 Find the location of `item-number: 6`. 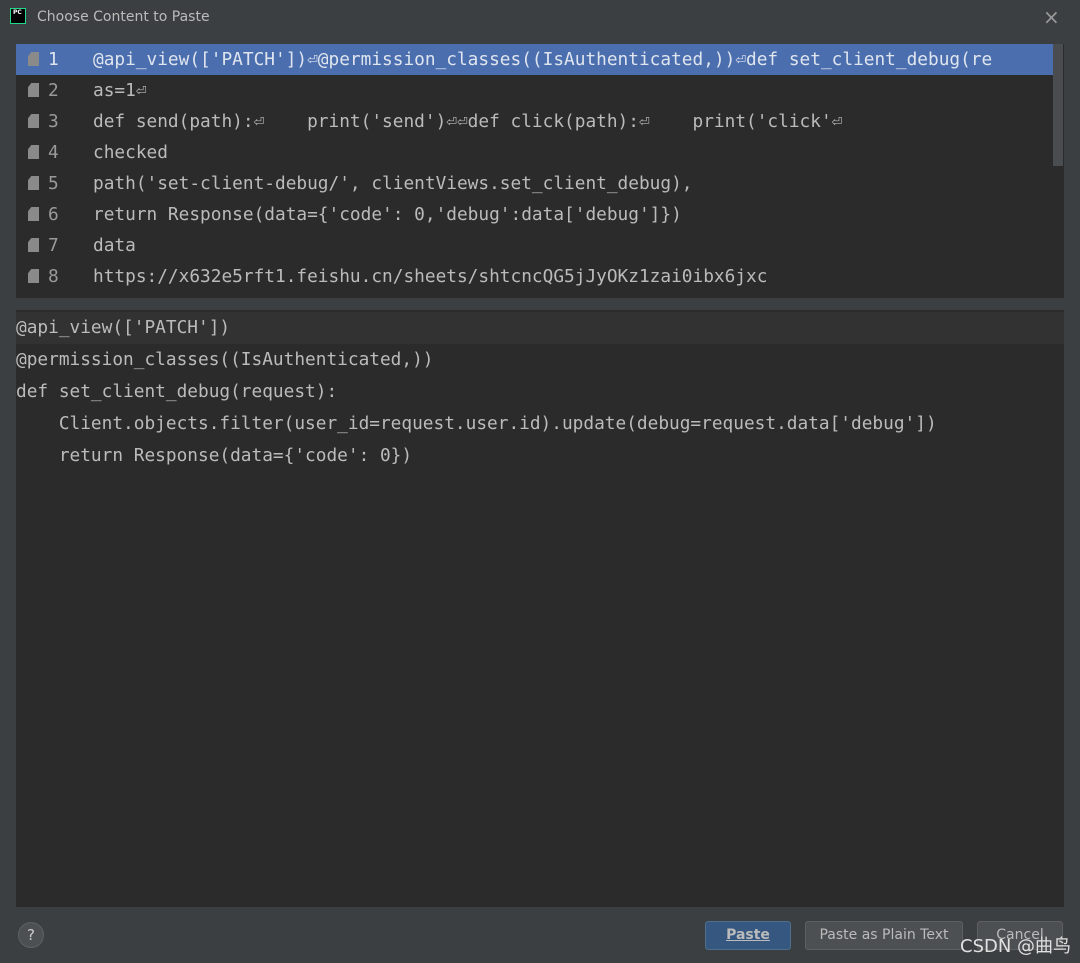

item-number: 6 is located at coordinates (53, 214).